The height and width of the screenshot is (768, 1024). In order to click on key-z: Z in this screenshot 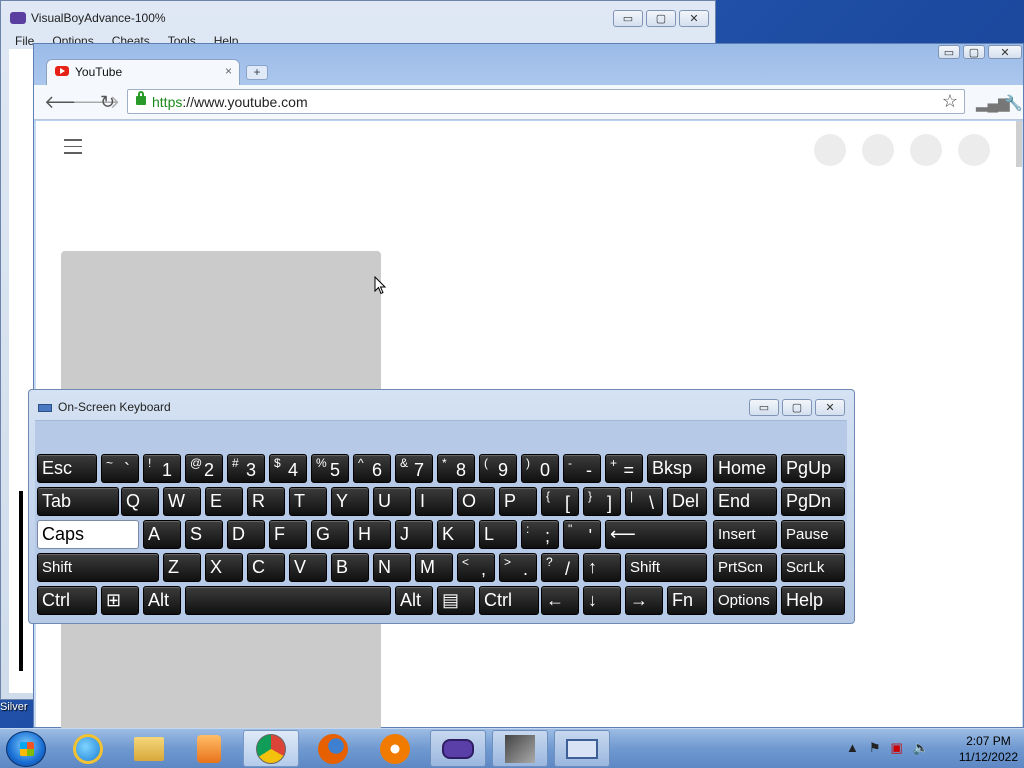, I will do `click(182, 567)`.